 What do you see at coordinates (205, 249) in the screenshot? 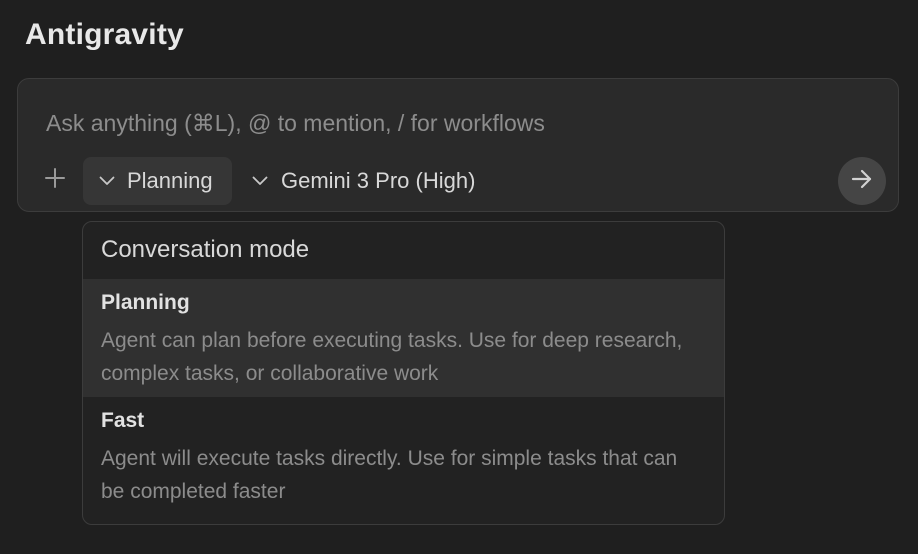
I see `menu-header: Conversation mode` at bounding box center [205, 249].